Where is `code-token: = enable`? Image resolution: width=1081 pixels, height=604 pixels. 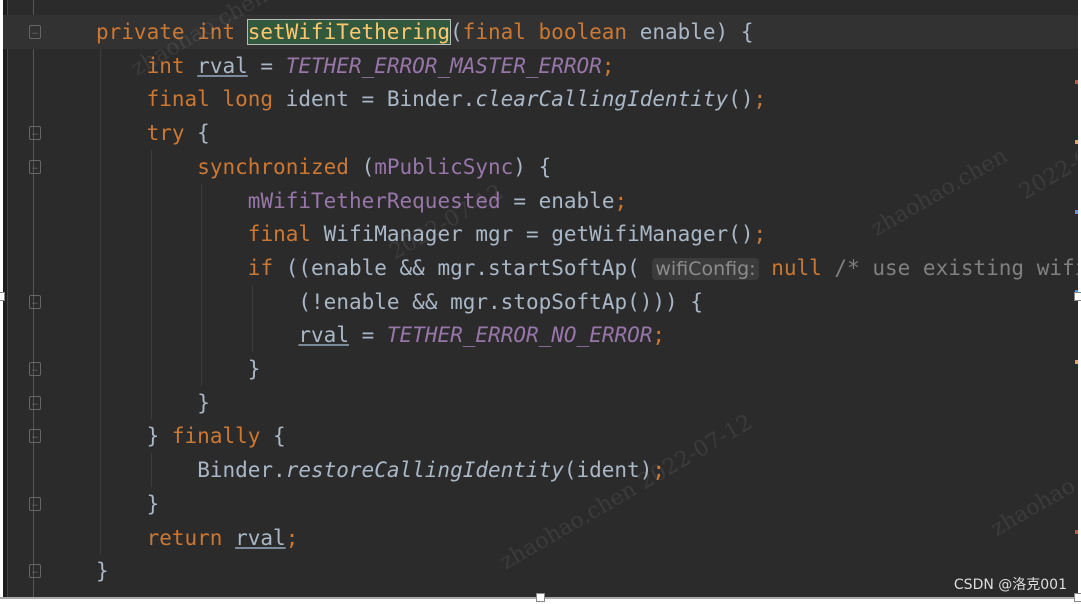 code-token: = enable is located at coordinates (557, 200).